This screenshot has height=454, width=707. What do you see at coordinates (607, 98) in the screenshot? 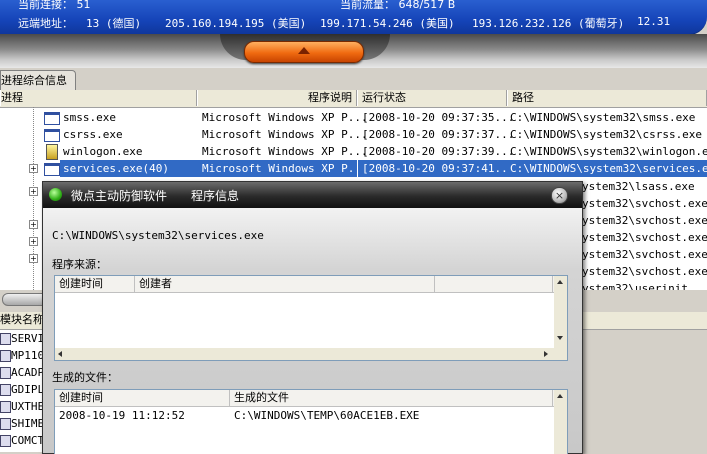
I see `column-path: 路径` at bounding box center [607, 98].